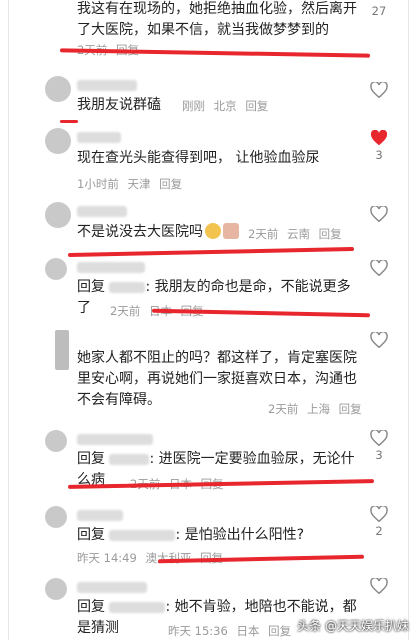  Describe the element at coordinates (232, 631) in the screenshot. I see `comment-meta: 昨天 15:36 日本 回复` at that location.